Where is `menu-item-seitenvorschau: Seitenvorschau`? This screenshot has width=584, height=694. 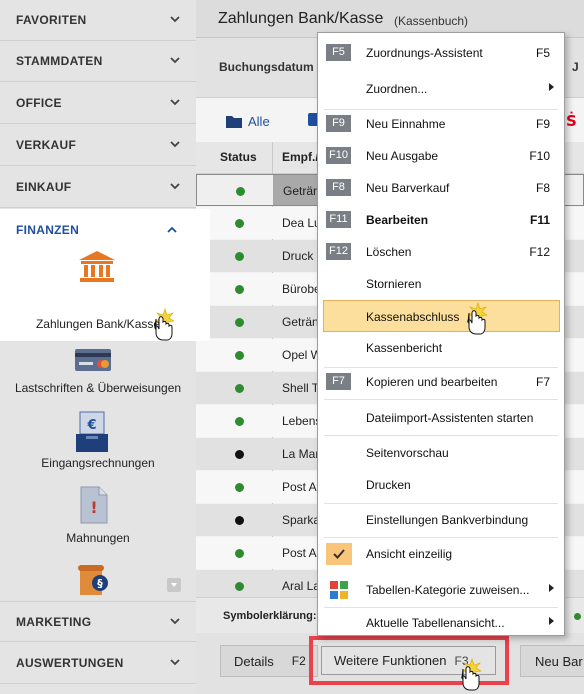 menu-item-seitenvorschau: Seitenvorschau is located at coordinates (441, 453).